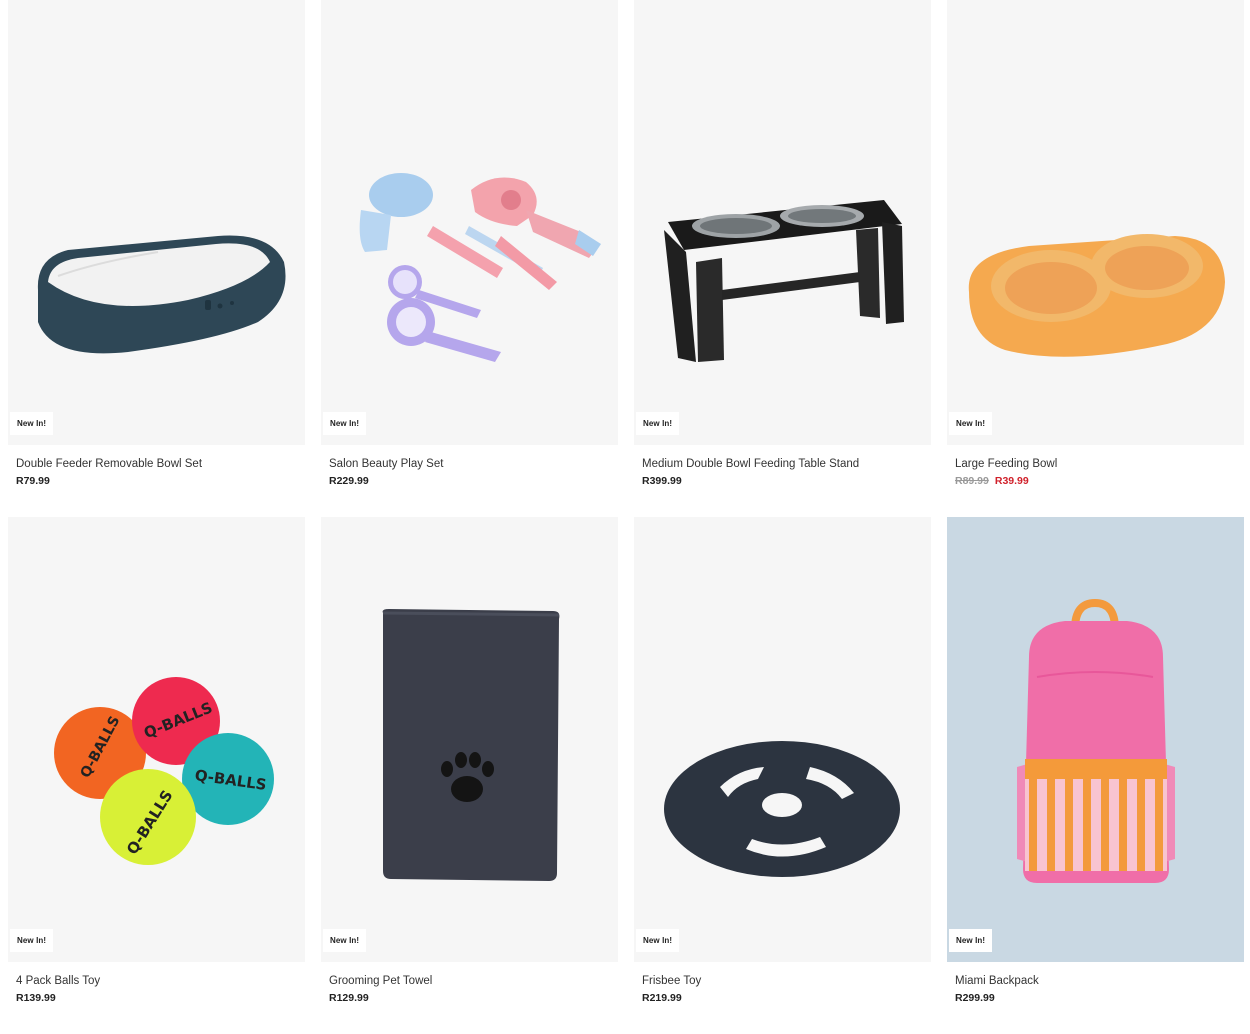  I want to click on product-name: Frisbee Toy, so click(782, 981).